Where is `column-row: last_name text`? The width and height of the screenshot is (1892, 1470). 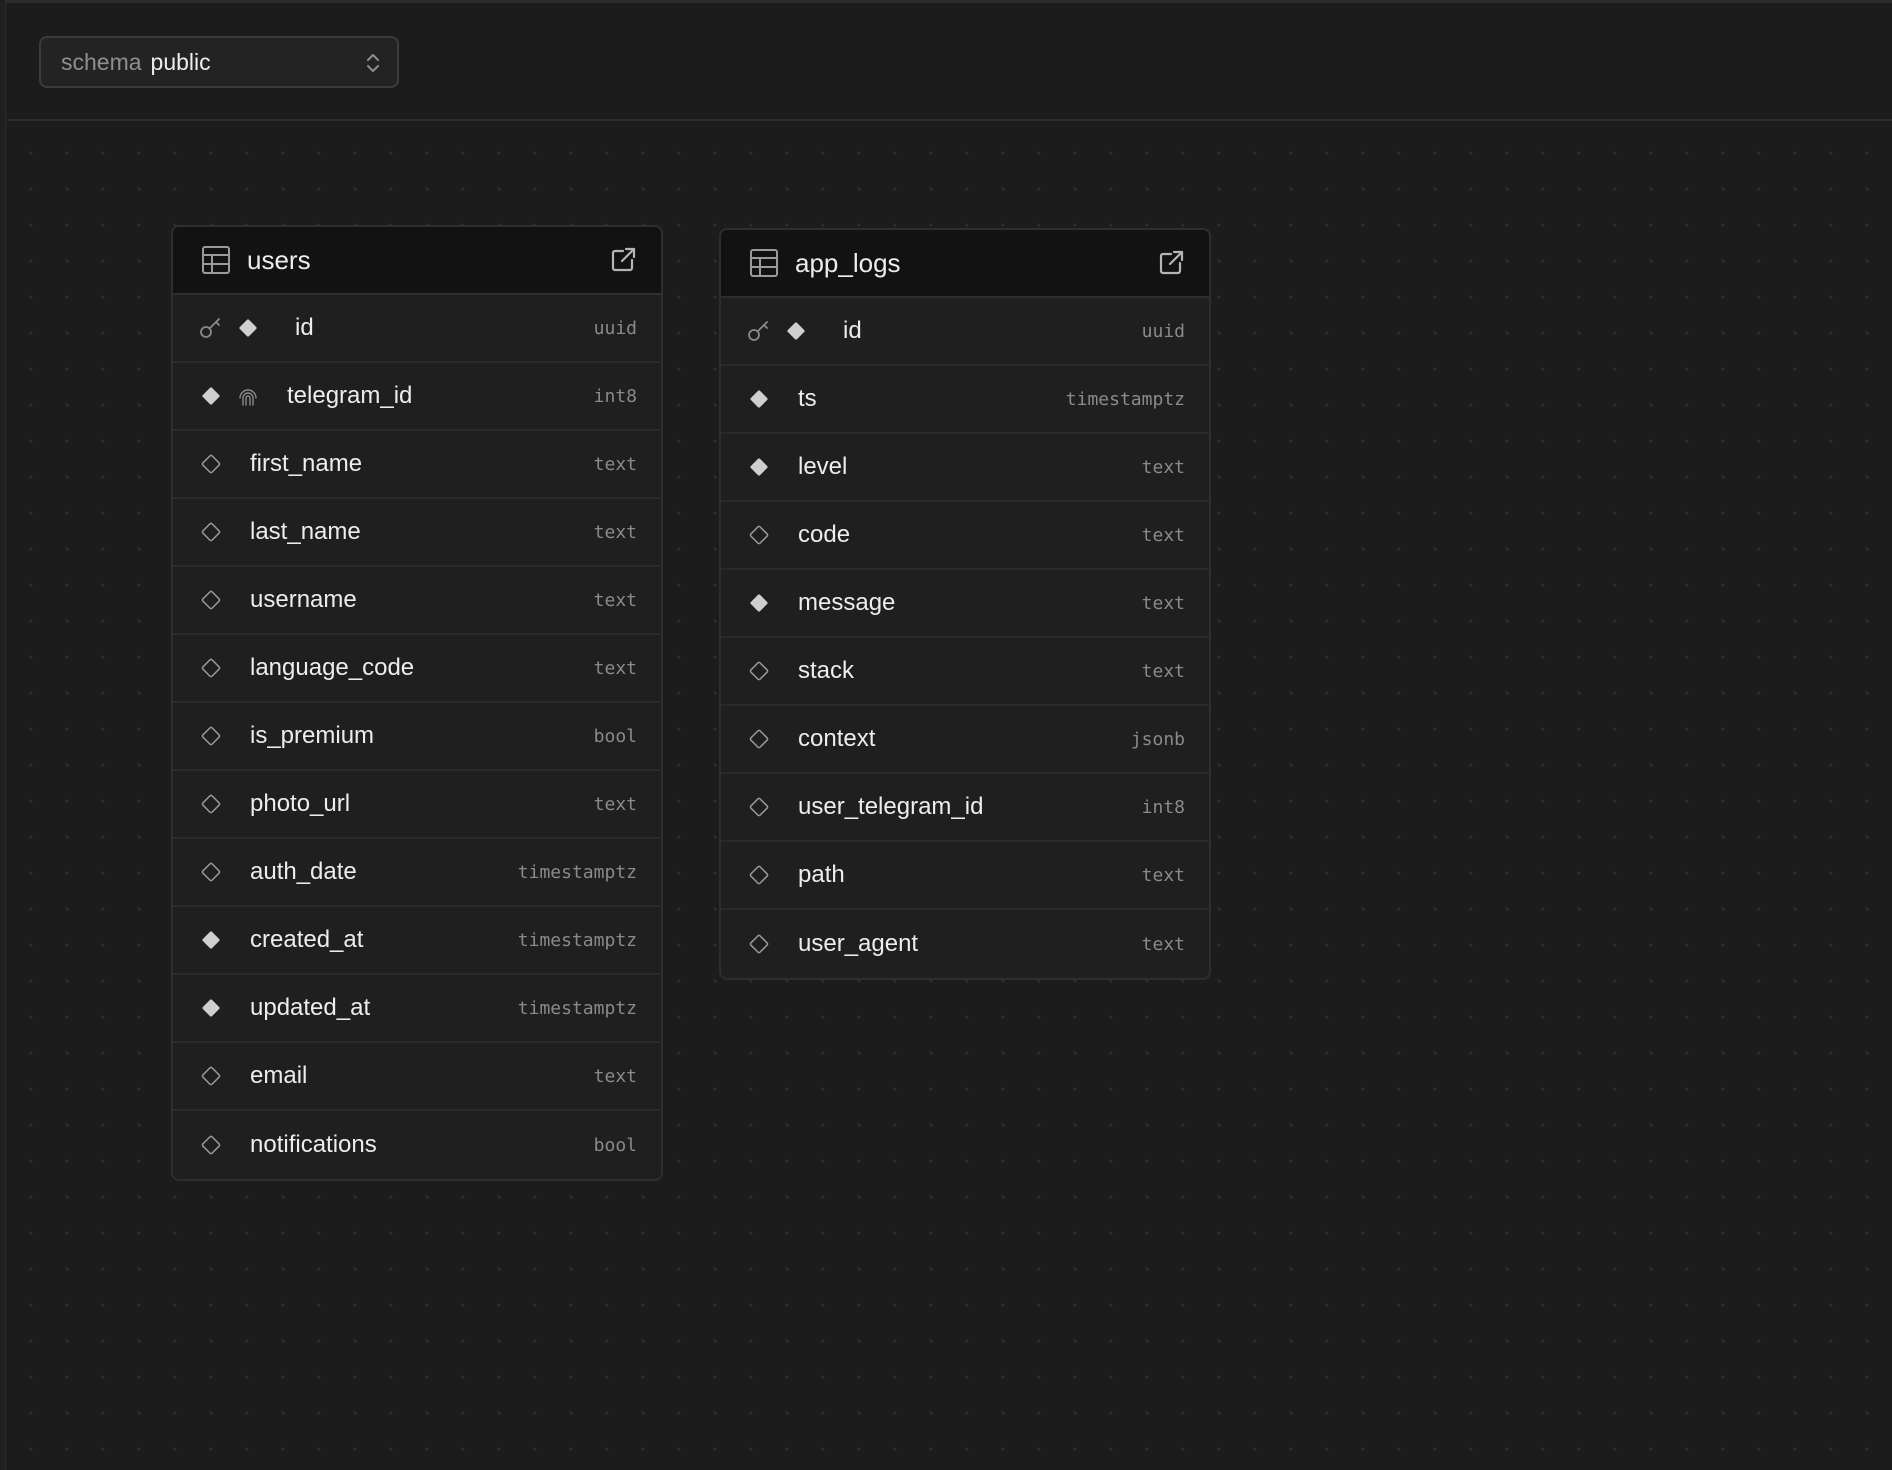 column-row: last_name text is located at coordinates (417, 533).